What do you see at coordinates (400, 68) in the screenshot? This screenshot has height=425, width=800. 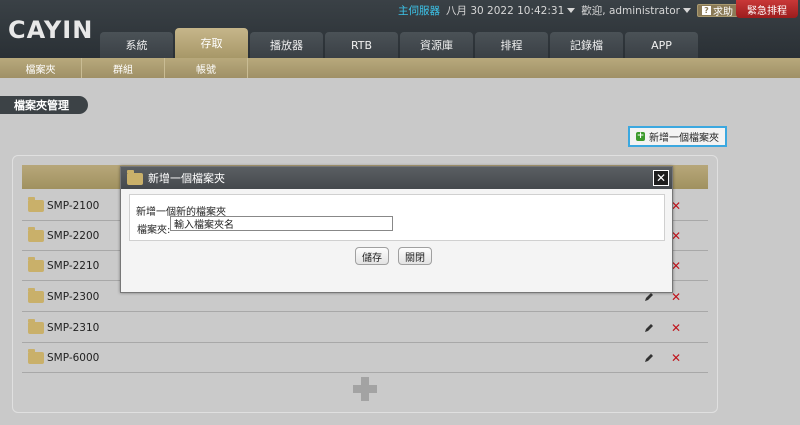 I see `sub-tab-bar: 檔案夾 群組 帳號` at bounding box center [400, 68].